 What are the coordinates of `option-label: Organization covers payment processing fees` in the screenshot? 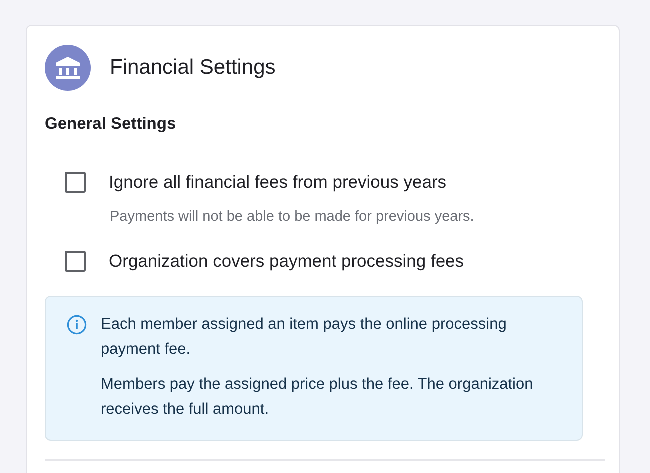 It's located at (286, 261).